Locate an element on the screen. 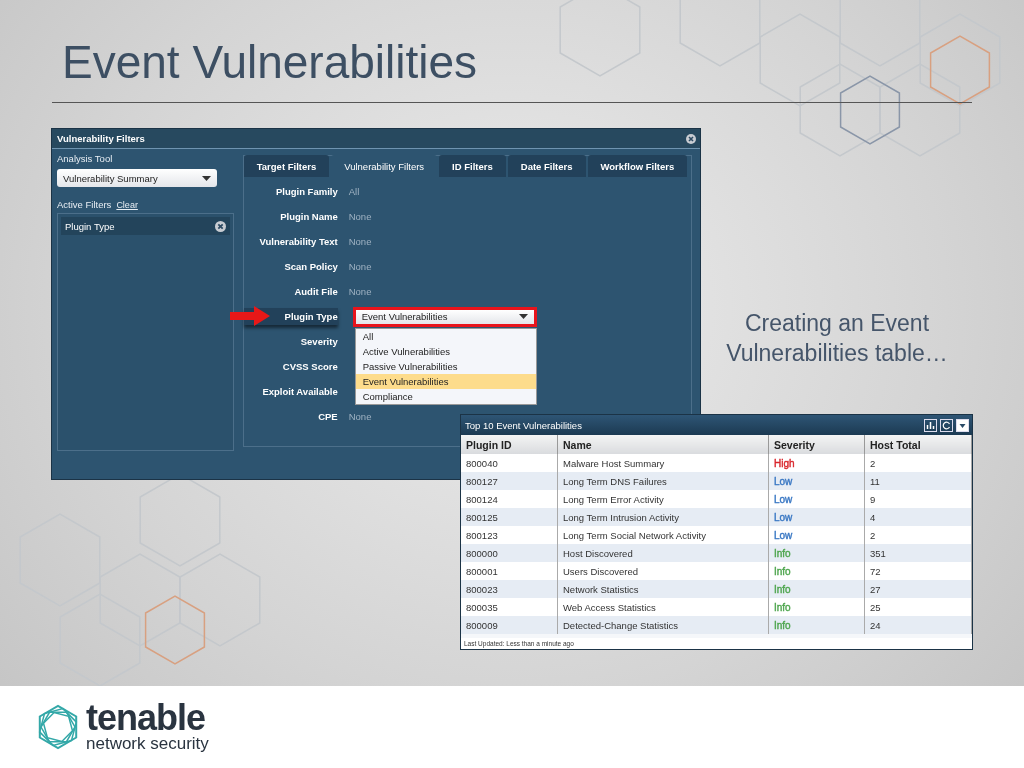  active-filter-item: Plugin Type is located at coordinates (145, 226).